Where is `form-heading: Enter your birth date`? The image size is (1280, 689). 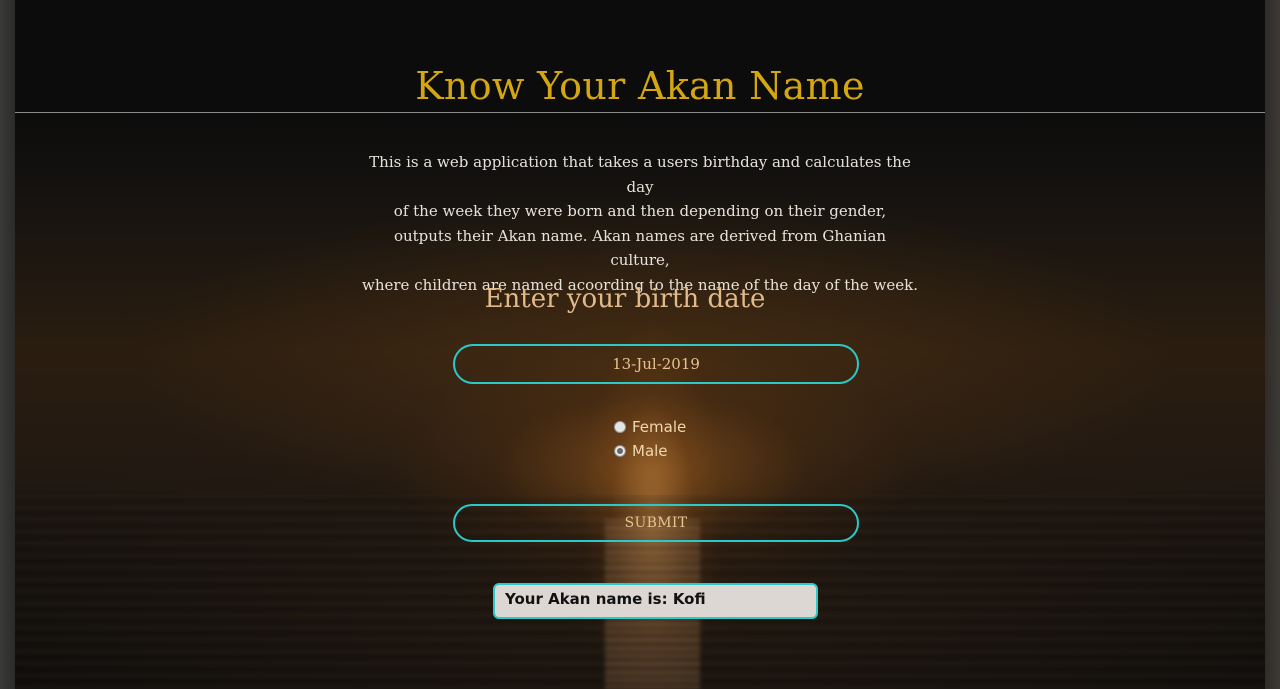 form-heading: Enter your birth date is located at coordinates (625, 299).